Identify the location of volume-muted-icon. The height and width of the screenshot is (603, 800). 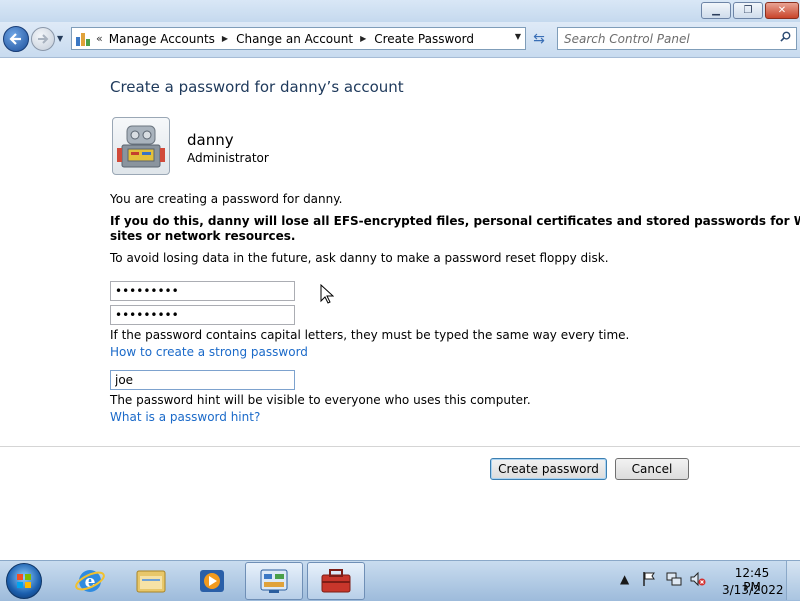
(698, 579).